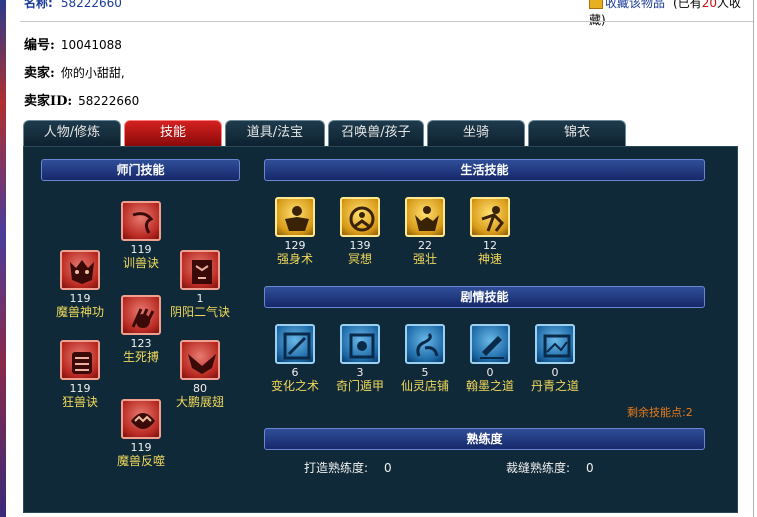 The height and width of the screenshot is (517, 757). I want to click on demon-beast-icon, so click(80, 270).